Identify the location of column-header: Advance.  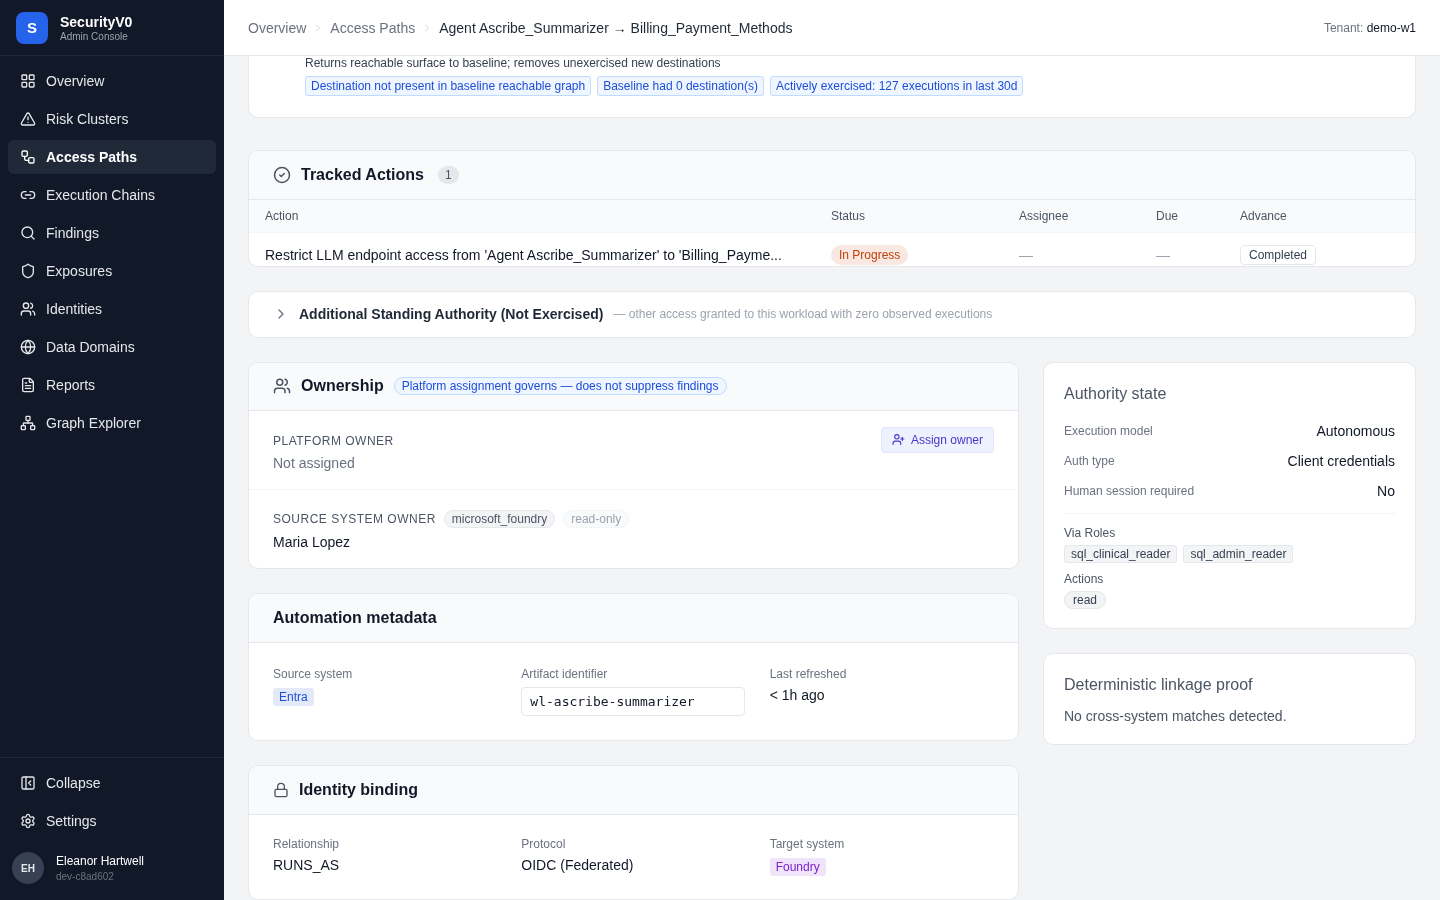
(1319, 217).